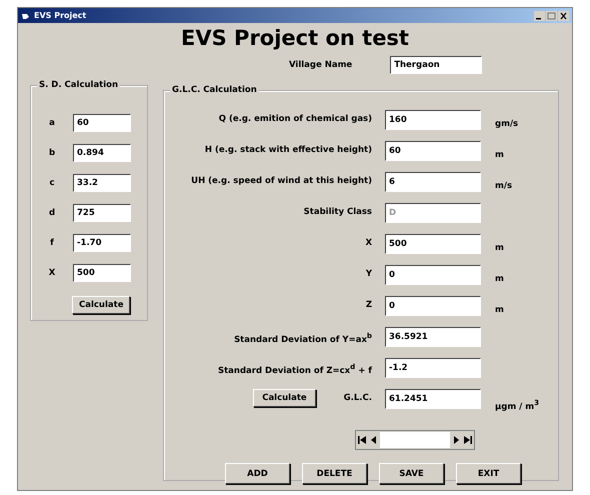 The image size is (590, 495). I want to click on action-button: ADD, so click(257, 473).